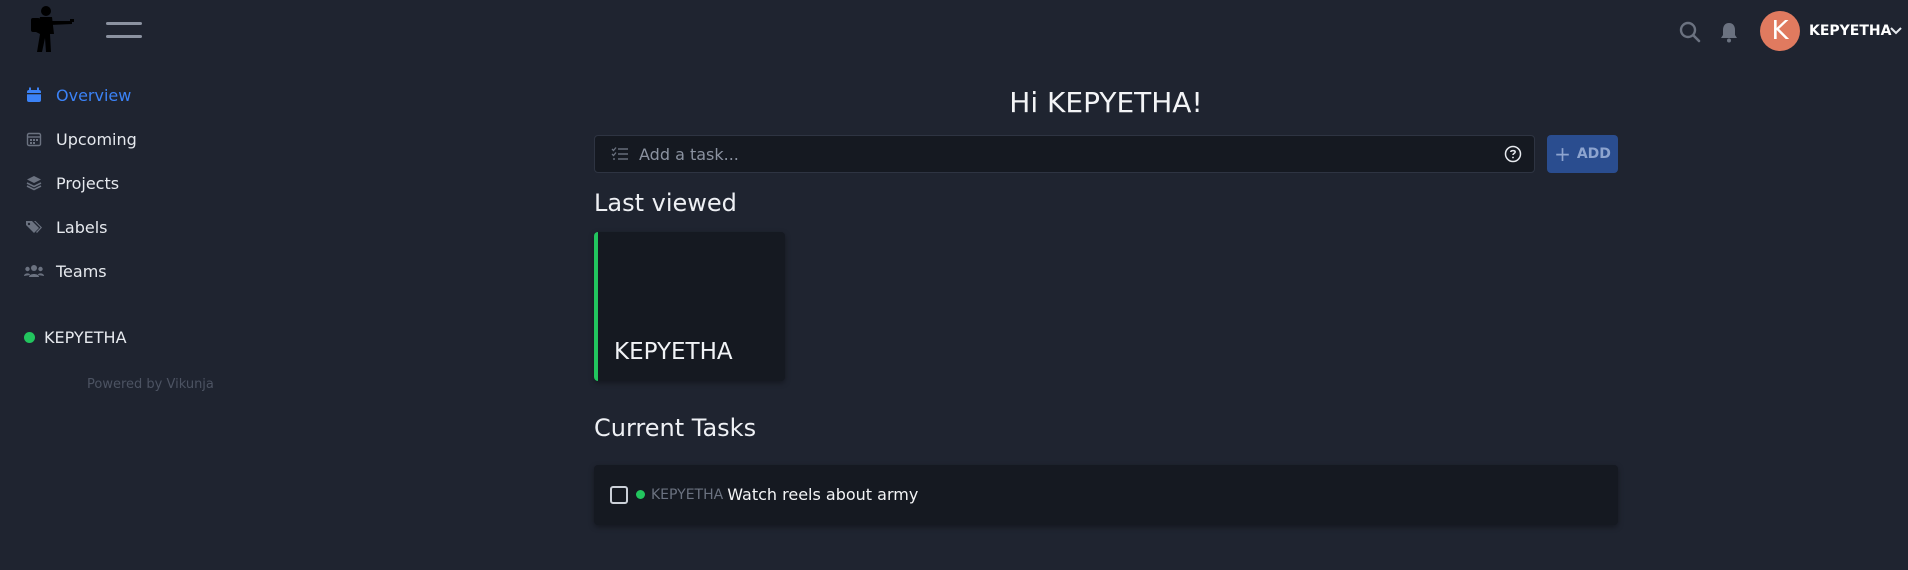  Describe the element at coordinates (1690, 32) in the screenshot. I see `search-icon` at that location.